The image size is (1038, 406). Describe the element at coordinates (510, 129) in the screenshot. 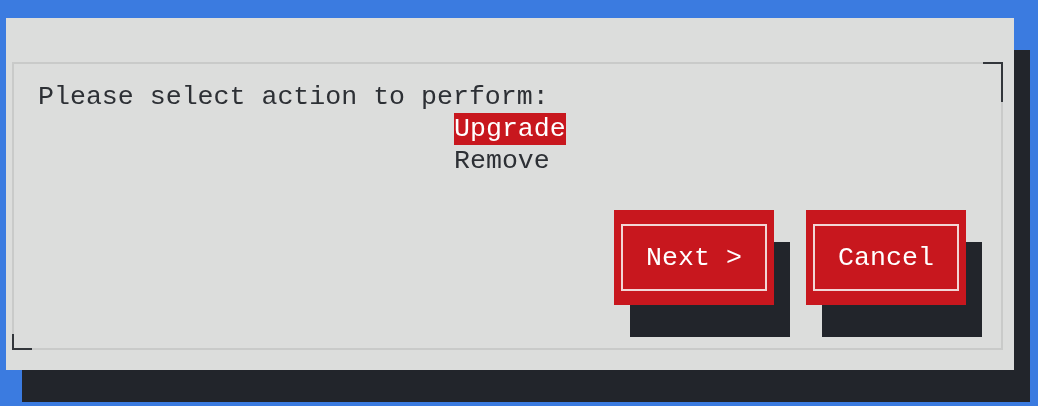

I see `menu-item: Upgrade` at that location.